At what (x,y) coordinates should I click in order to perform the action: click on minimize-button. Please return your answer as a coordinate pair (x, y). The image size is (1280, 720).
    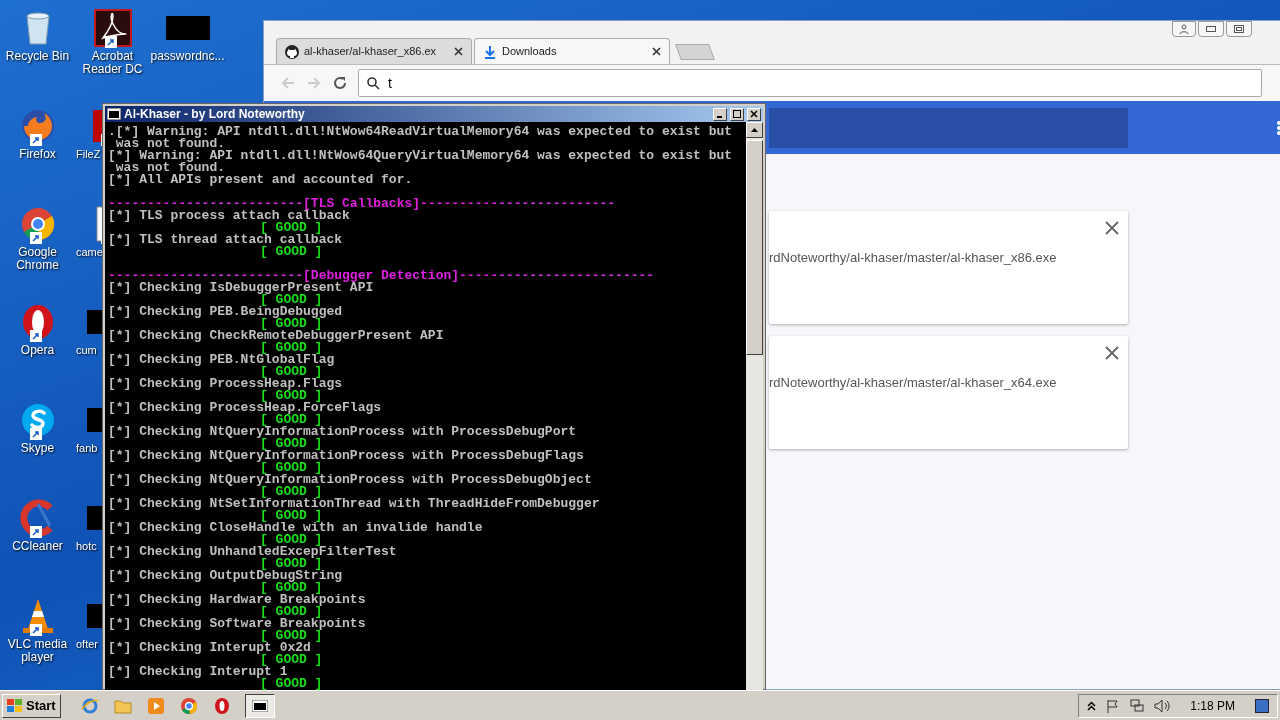
    Looking at the image, I should click on (1211, 29).